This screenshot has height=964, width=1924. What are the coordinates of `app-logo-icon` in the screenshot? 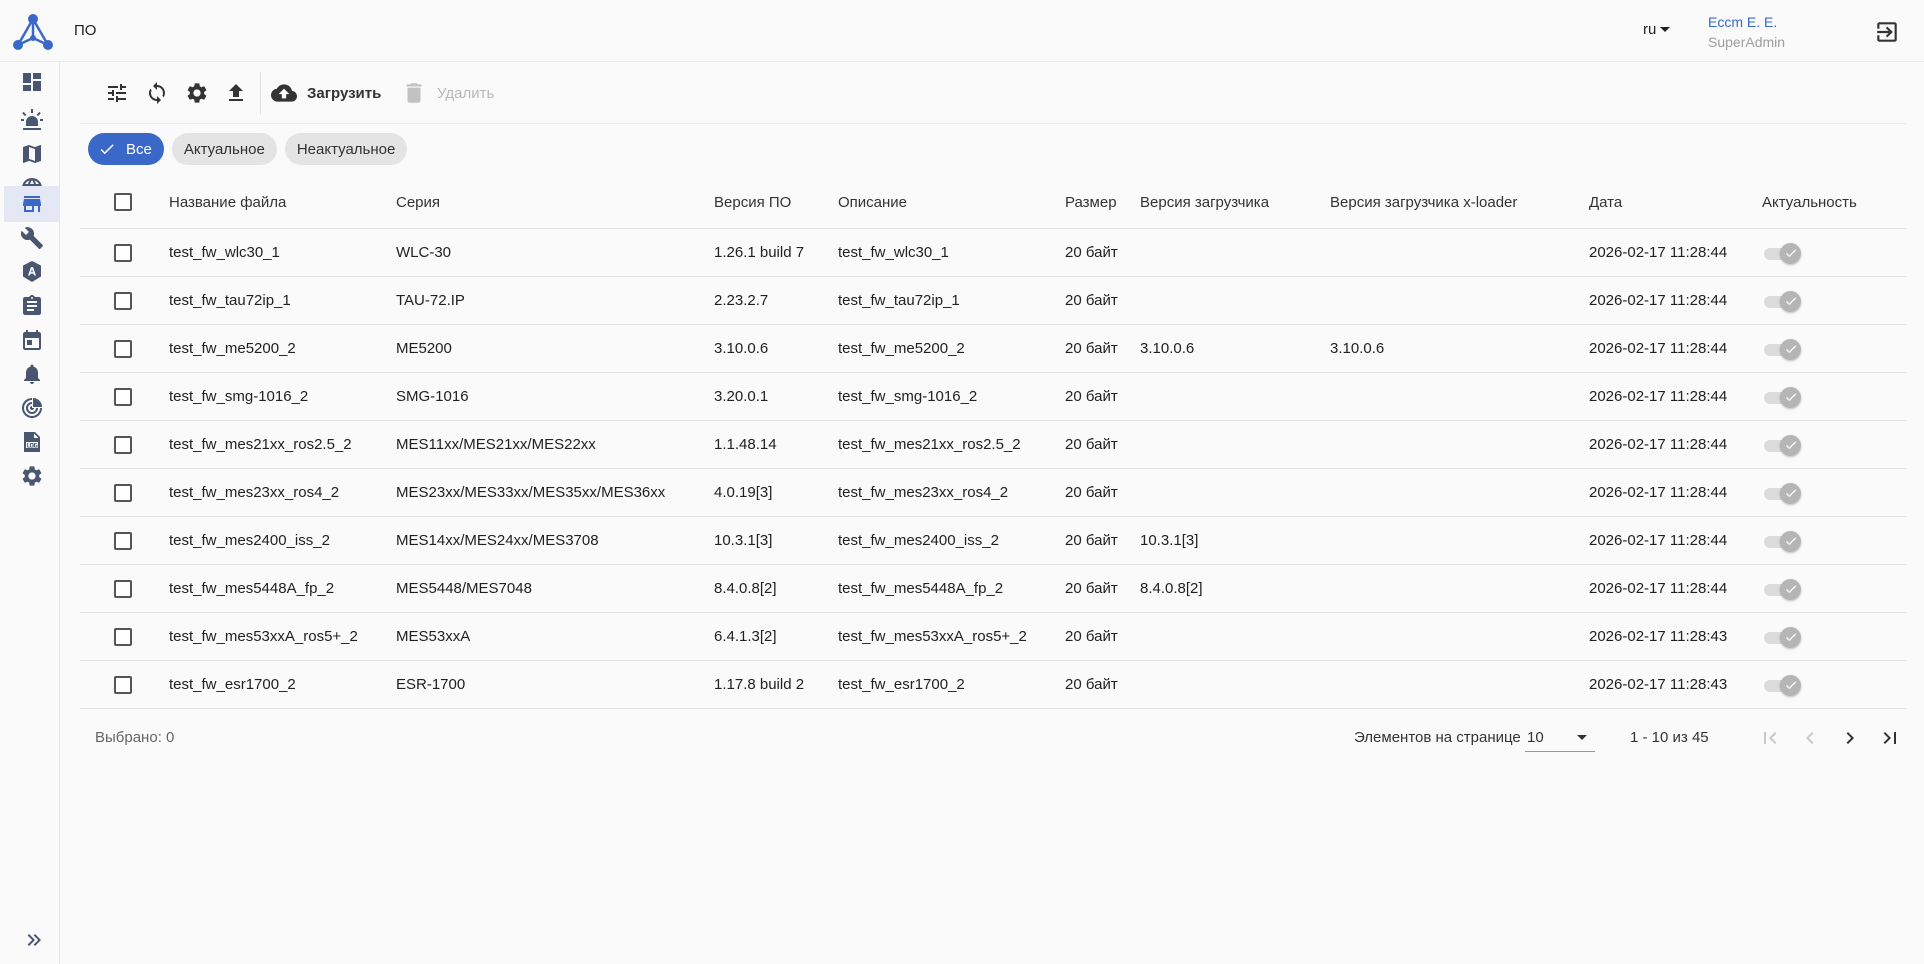 It's located at (33, 32).